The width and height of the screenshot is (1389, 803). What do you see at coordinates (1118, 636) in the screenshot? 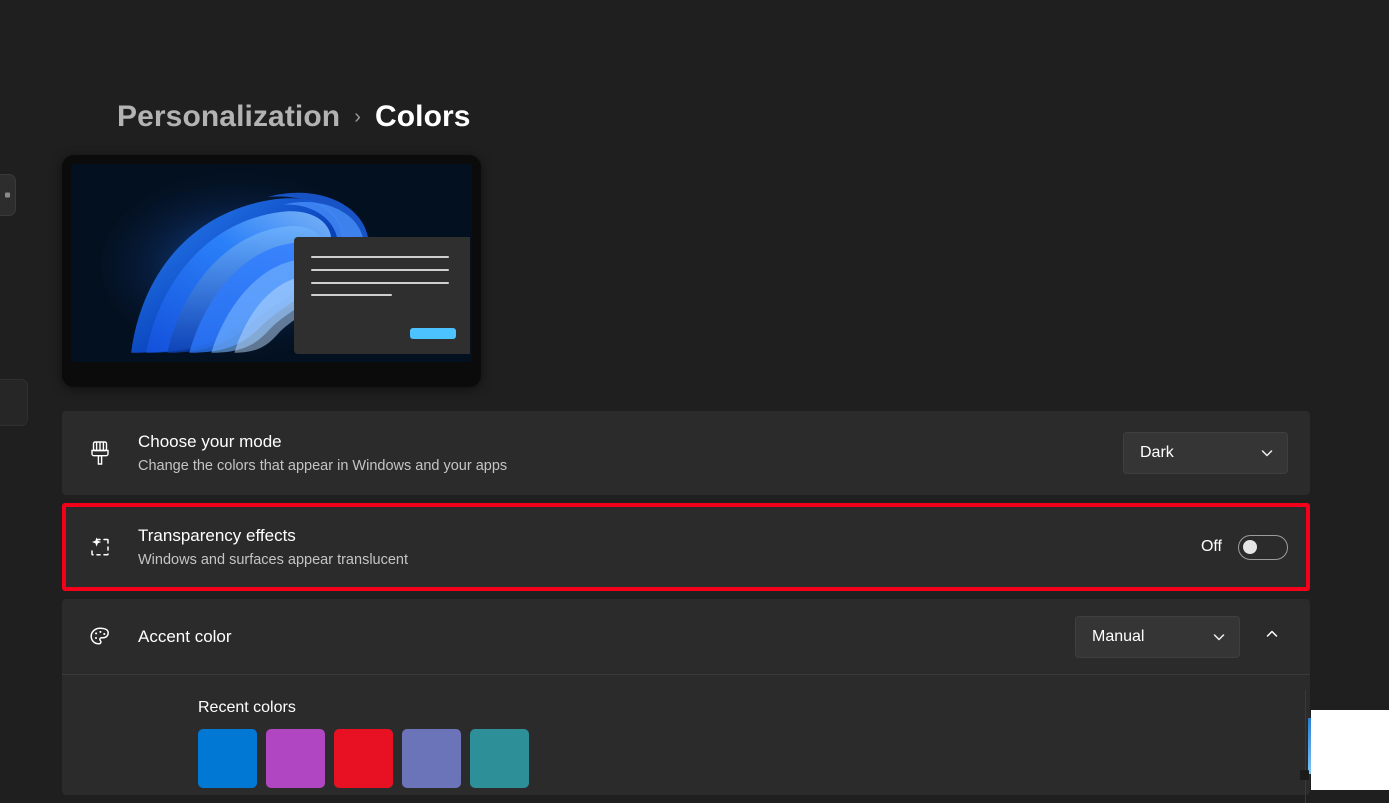
I see `accent-mode-value: Manual` at bounding box center [1118, 636].